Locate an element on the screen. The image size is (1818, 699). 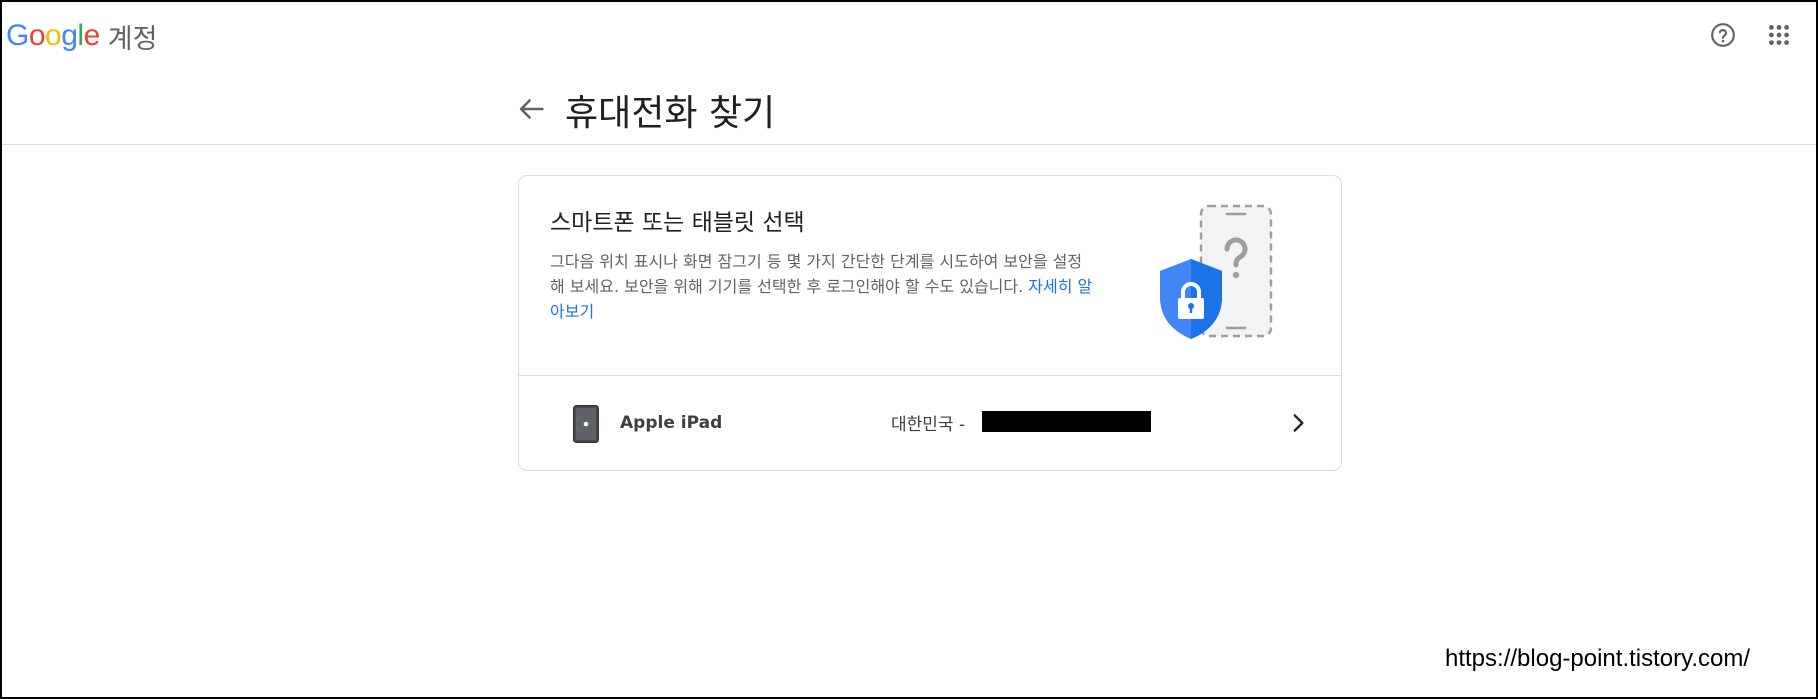
tablet-icon is located at coordinates (586, 424).